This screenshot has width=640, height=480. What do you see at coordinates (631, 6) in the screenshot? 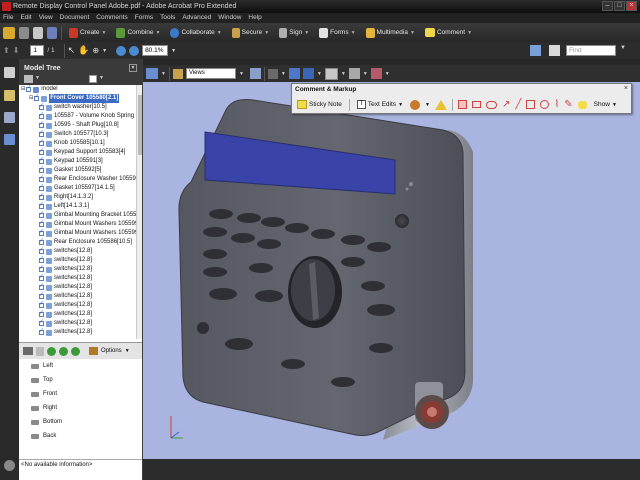
I see `close-button: ×` at bounding box center [631, 6].